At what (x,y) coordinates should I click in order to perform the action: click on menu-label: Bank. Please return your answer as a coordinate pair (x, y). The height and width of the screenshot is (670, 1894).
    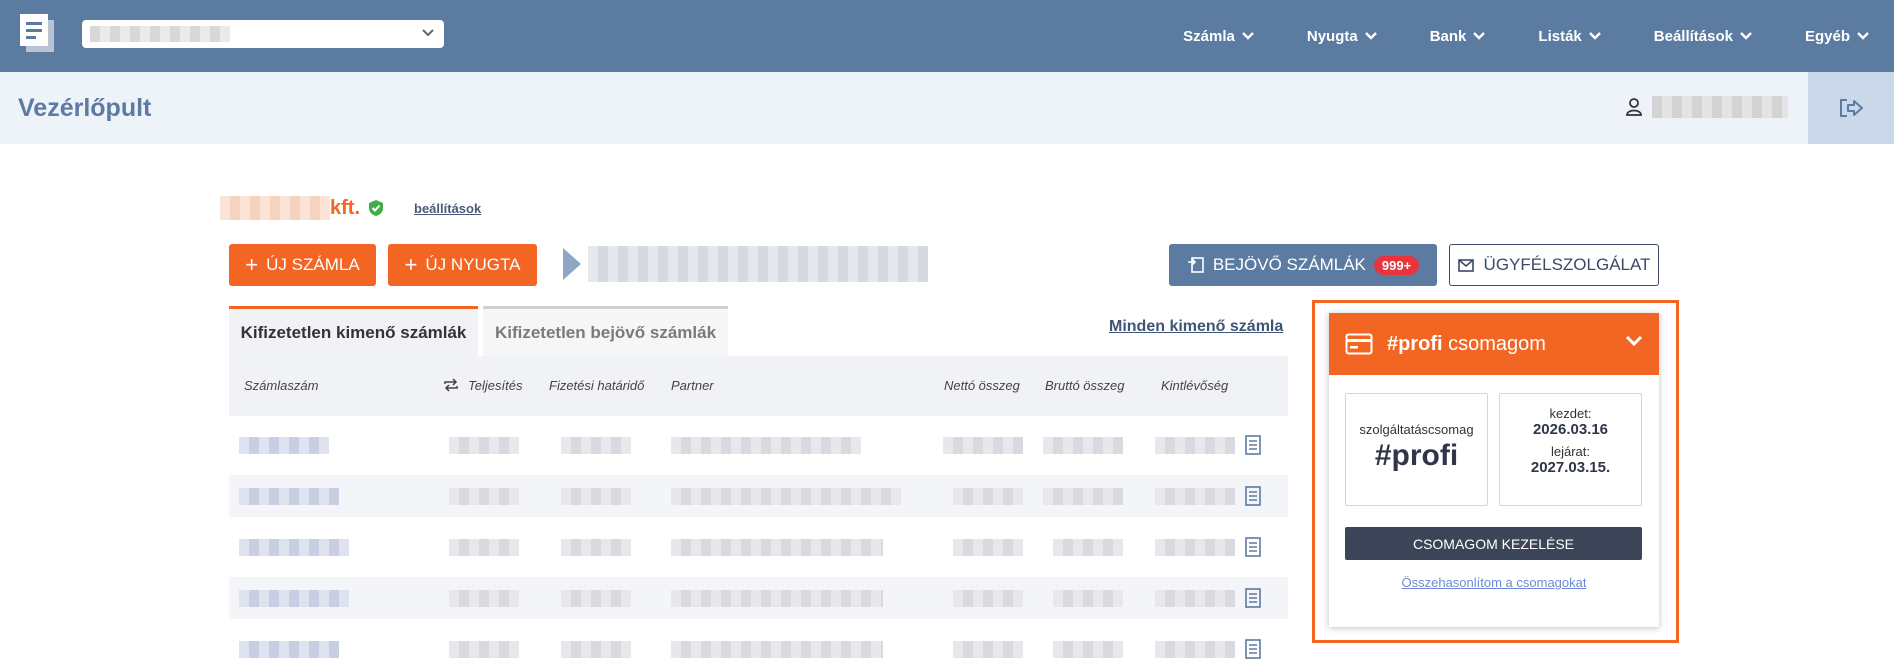
    Looking at the image, I should click on (1448, 36).